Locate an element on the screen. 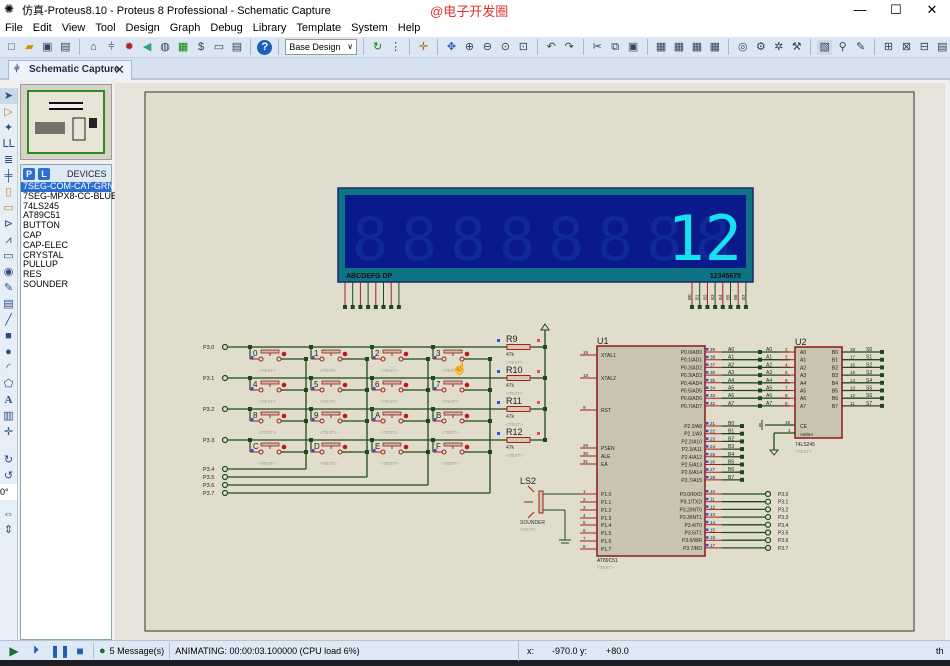  u1-ref: U1 is located at coordinates (603, 341).